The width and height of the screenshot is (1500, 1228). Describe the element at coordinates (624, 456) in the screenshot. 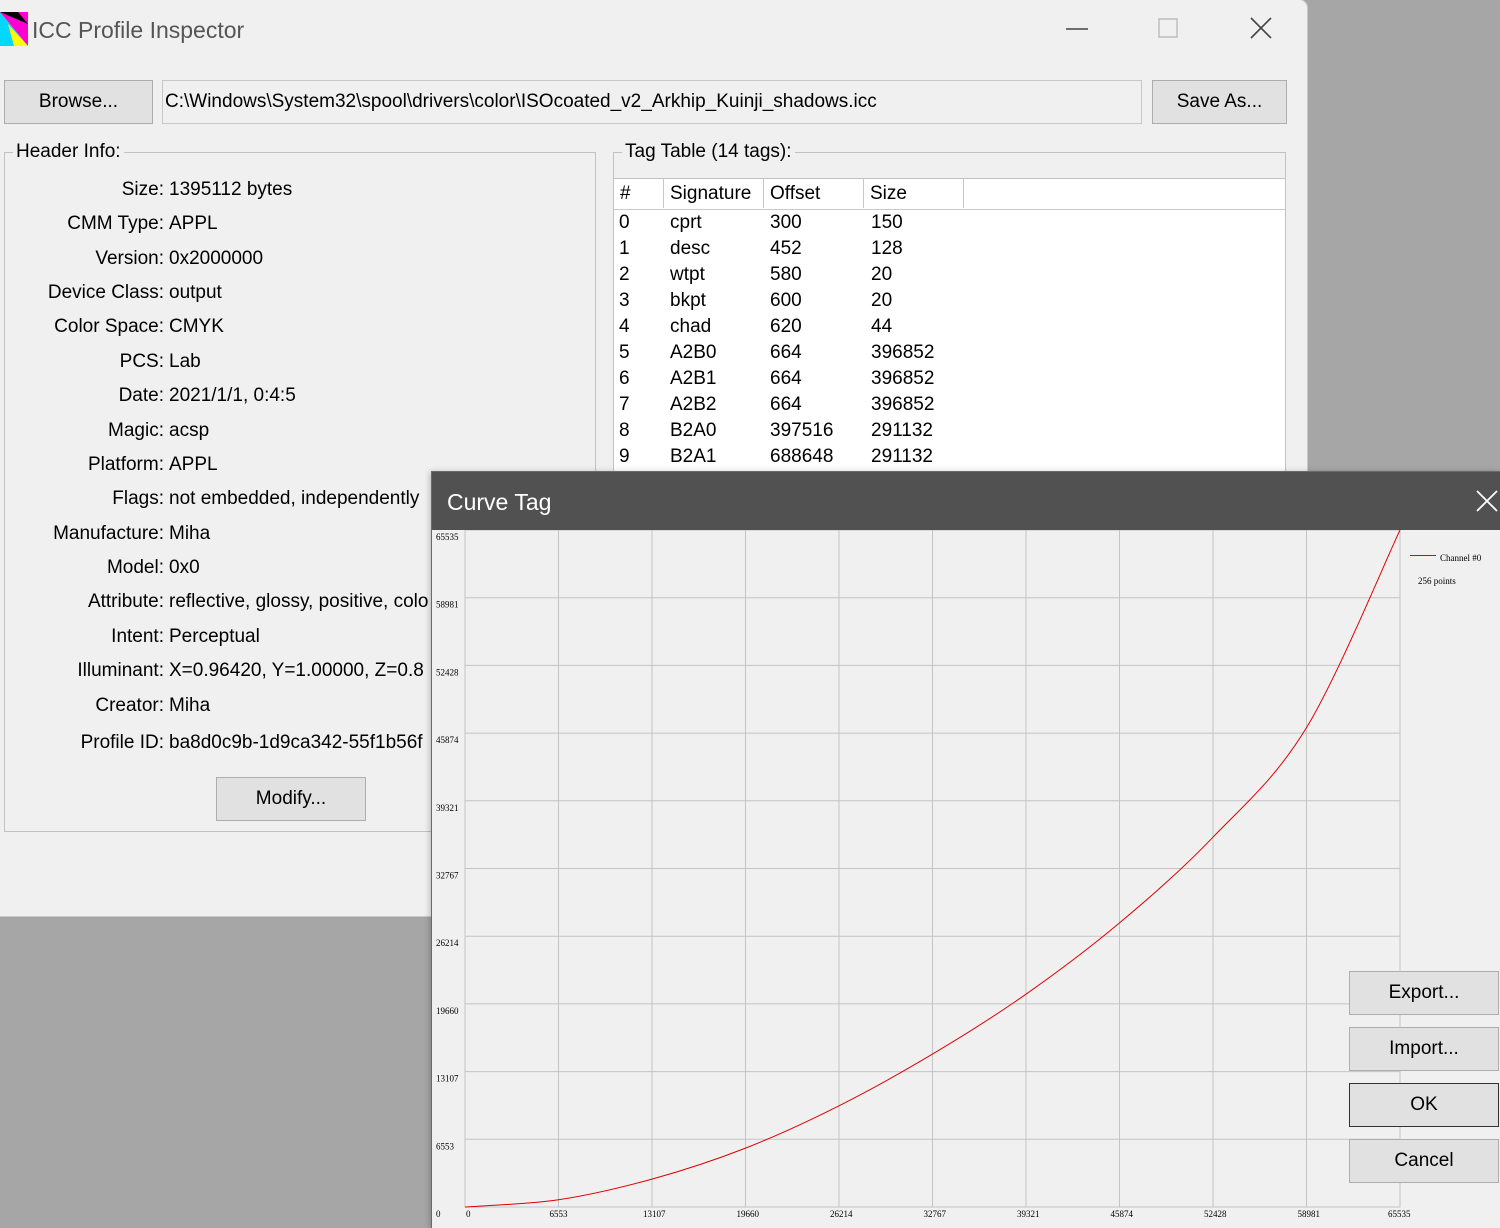

I see `tag-index-cell: 9` at that location.